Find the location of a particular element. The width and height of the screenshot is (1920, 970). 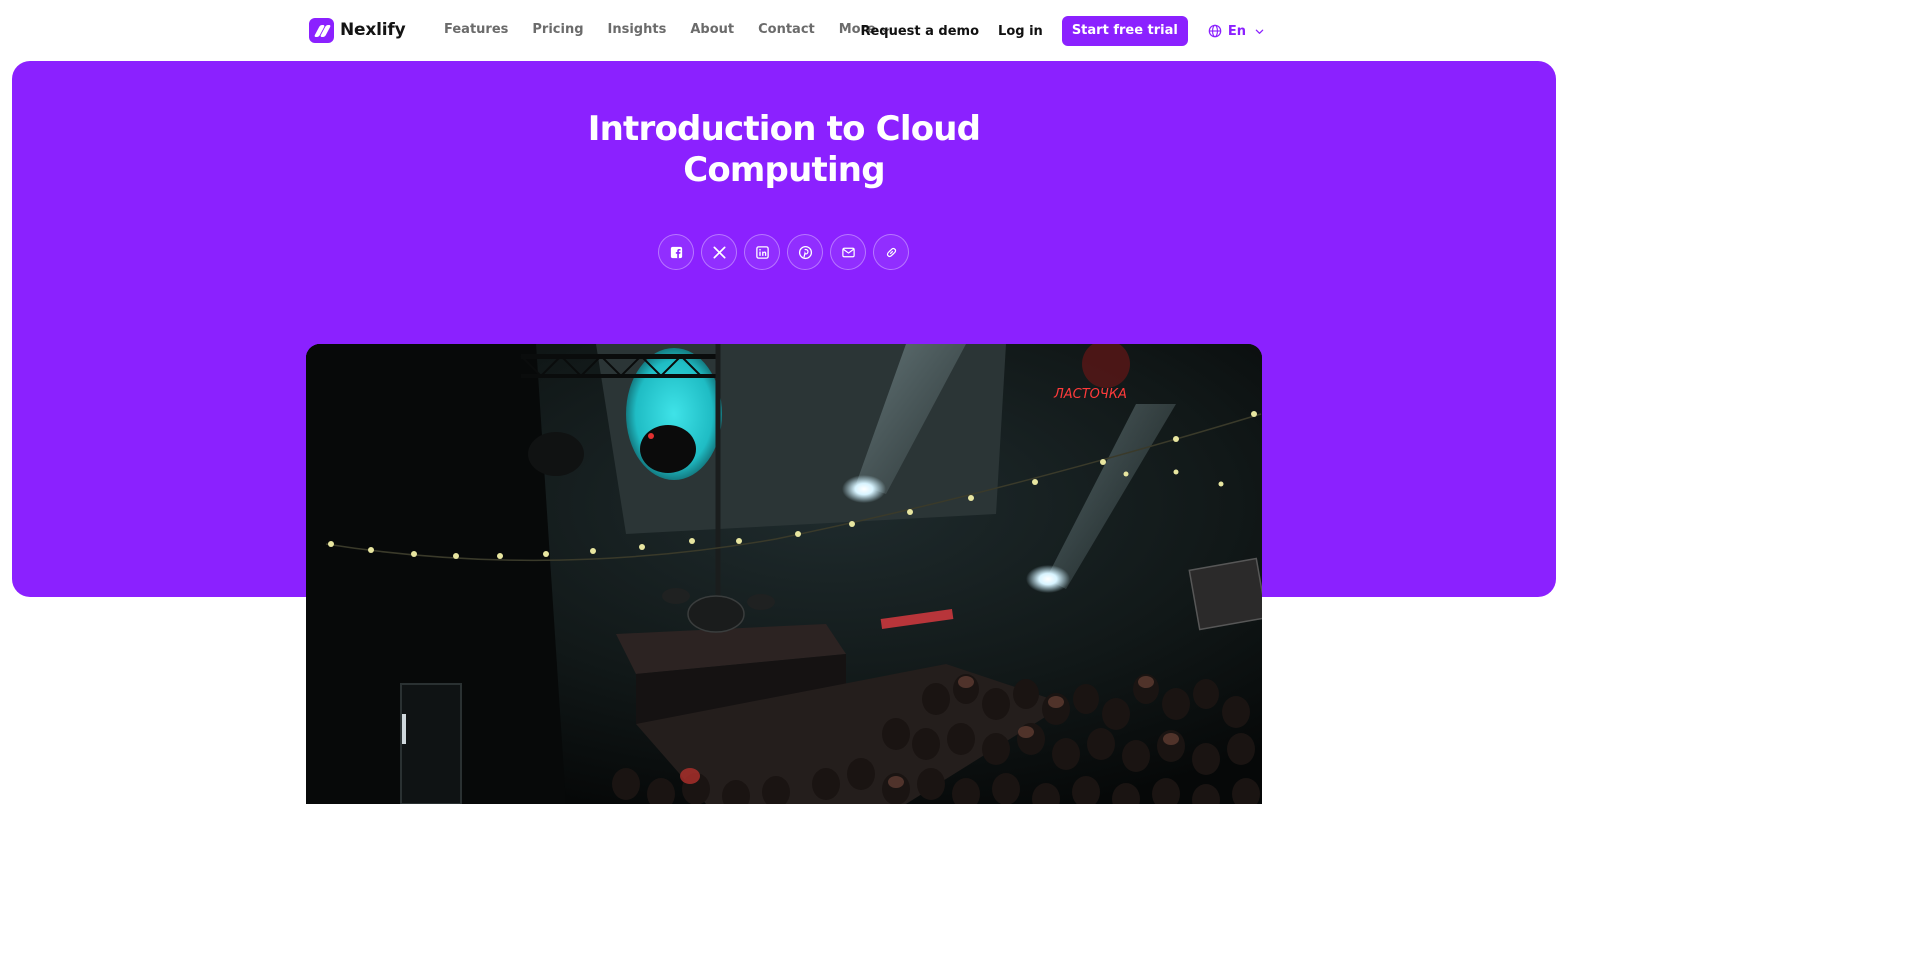

login-link: Log in is located at coordinates (1020, 31).